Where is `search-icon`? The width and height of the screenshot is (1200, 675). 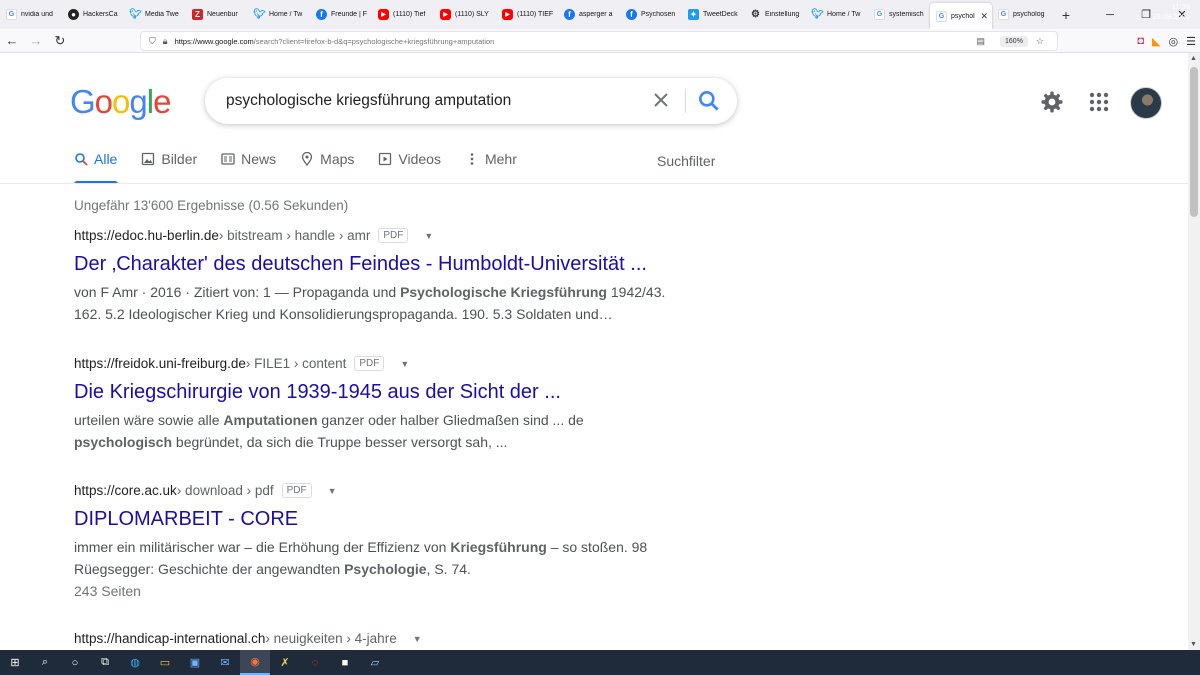
search-icon is located at coordinates (709, 101).